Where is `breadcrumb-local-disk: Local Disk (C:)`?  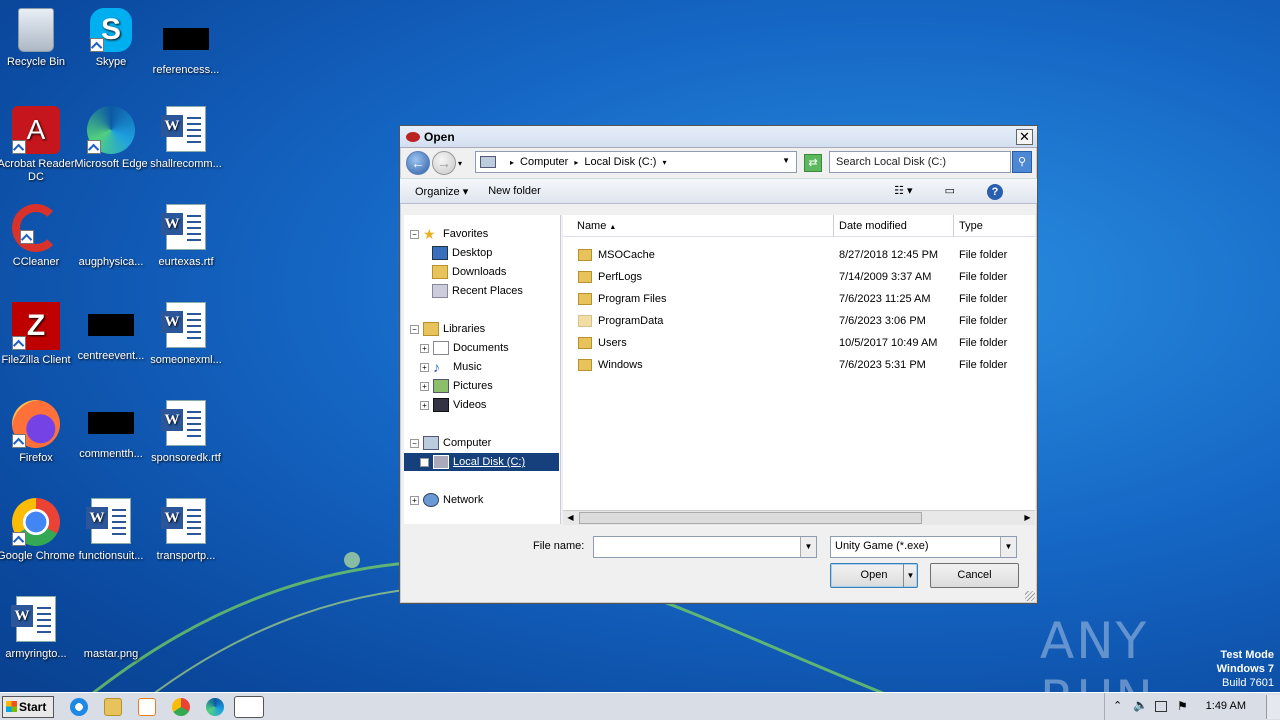
breadcrumb-local-disk: Local Disk (C:) is located at coordinates (620, 162).